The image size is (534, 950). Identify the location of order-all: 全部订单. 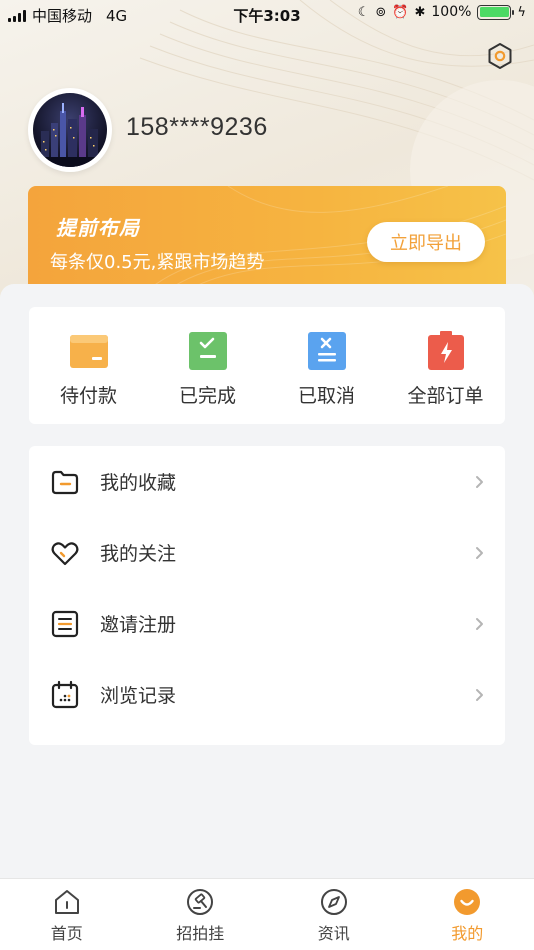
(445, 365).